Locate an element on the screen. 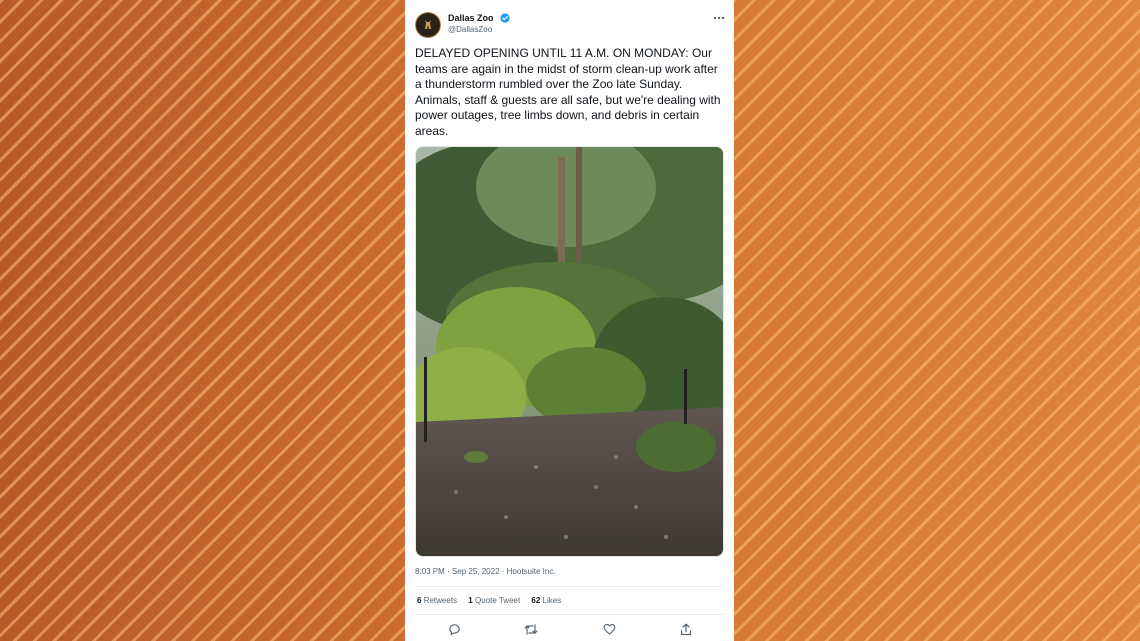  likes-stat: 62 Likes is located at coordinates (546, 600).